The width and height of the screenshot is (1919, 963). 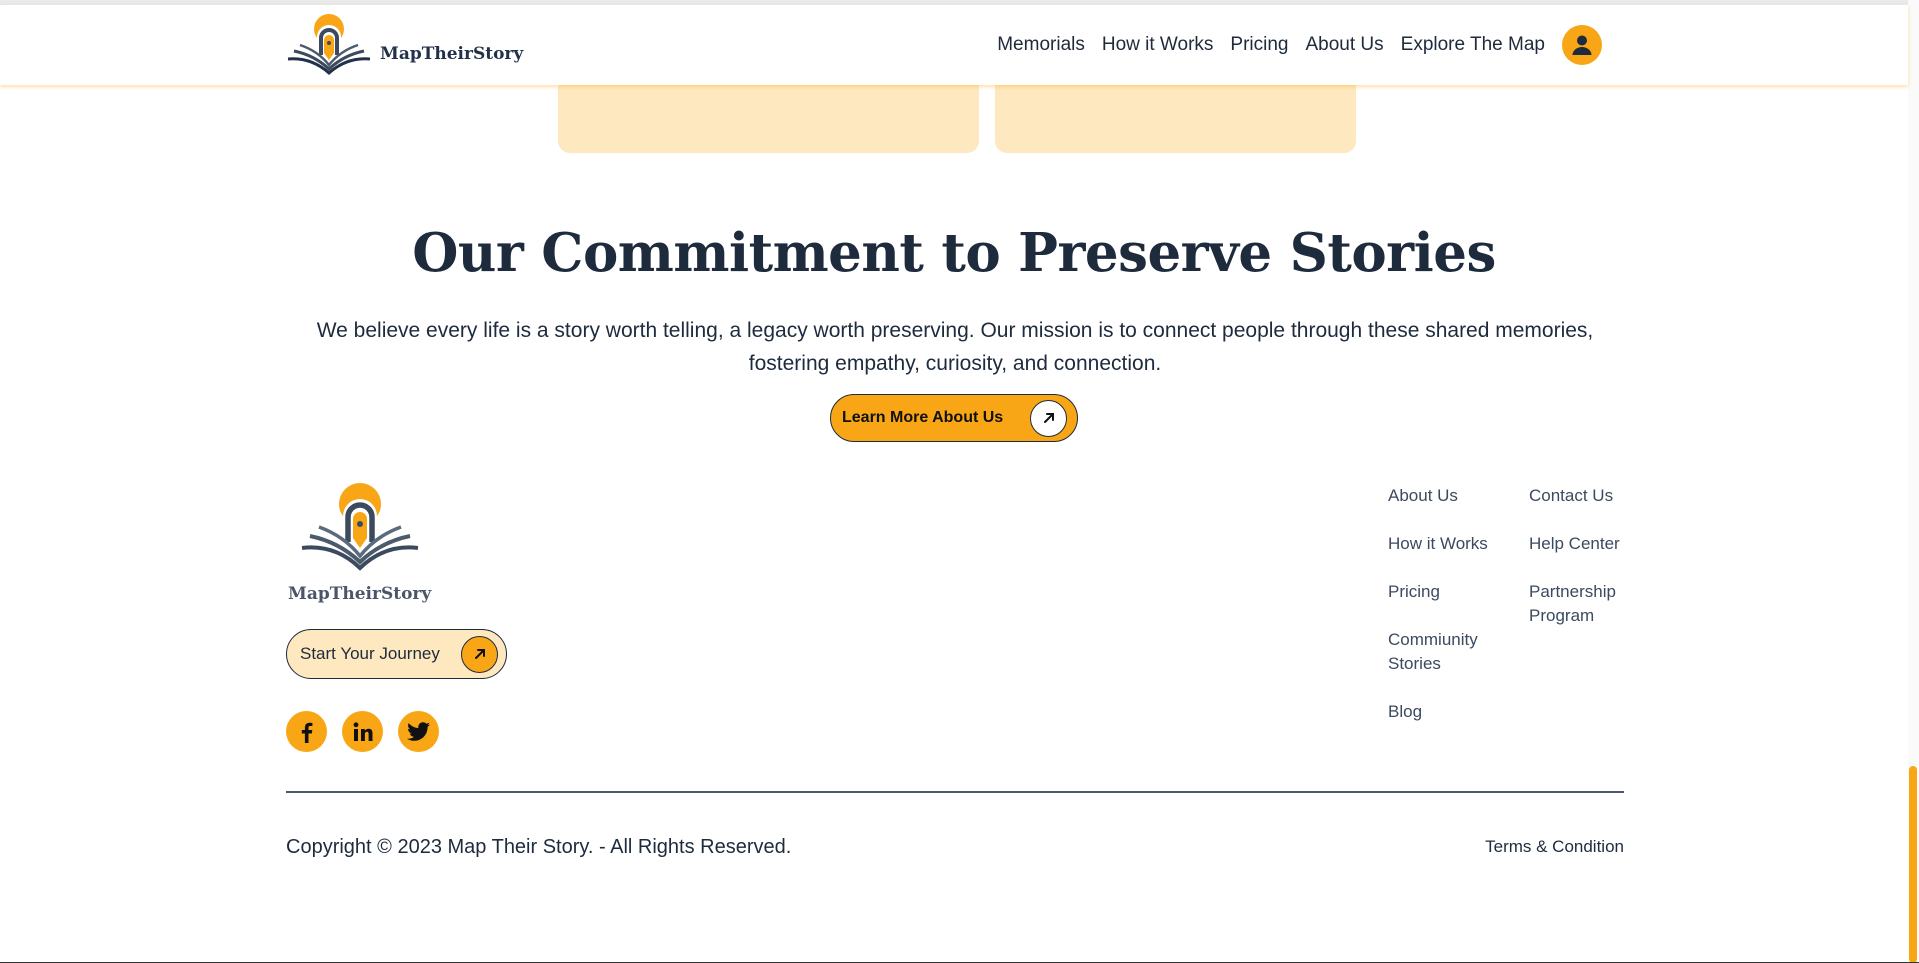 I want to click on linkedin-icon, so click(x=362, y=731).